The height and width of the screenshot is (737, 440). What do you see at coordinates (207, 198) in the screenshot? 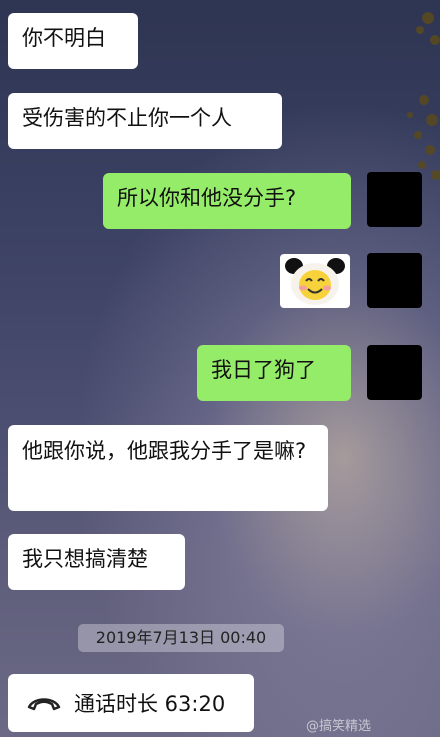
I see `message-text: 所以你和他没分手?` at bounding box center [207, 198].